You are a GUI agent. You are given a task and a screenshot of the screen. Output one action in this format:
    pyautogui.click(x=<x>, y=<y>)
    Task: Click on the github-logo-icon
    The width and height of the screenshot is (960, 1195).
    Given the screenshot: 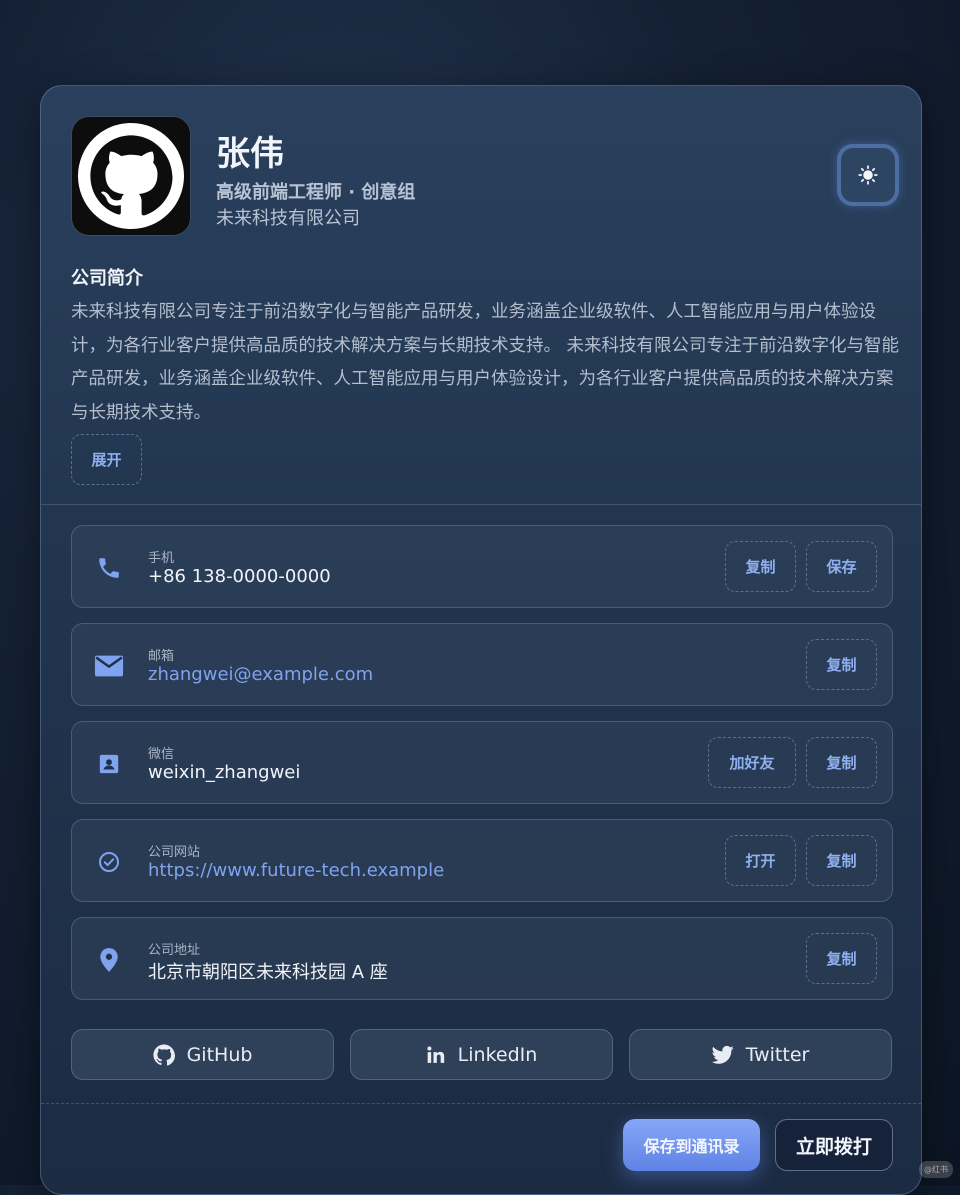 What is the action you would take?
    pyautogui.click(x=131, y=176)
    